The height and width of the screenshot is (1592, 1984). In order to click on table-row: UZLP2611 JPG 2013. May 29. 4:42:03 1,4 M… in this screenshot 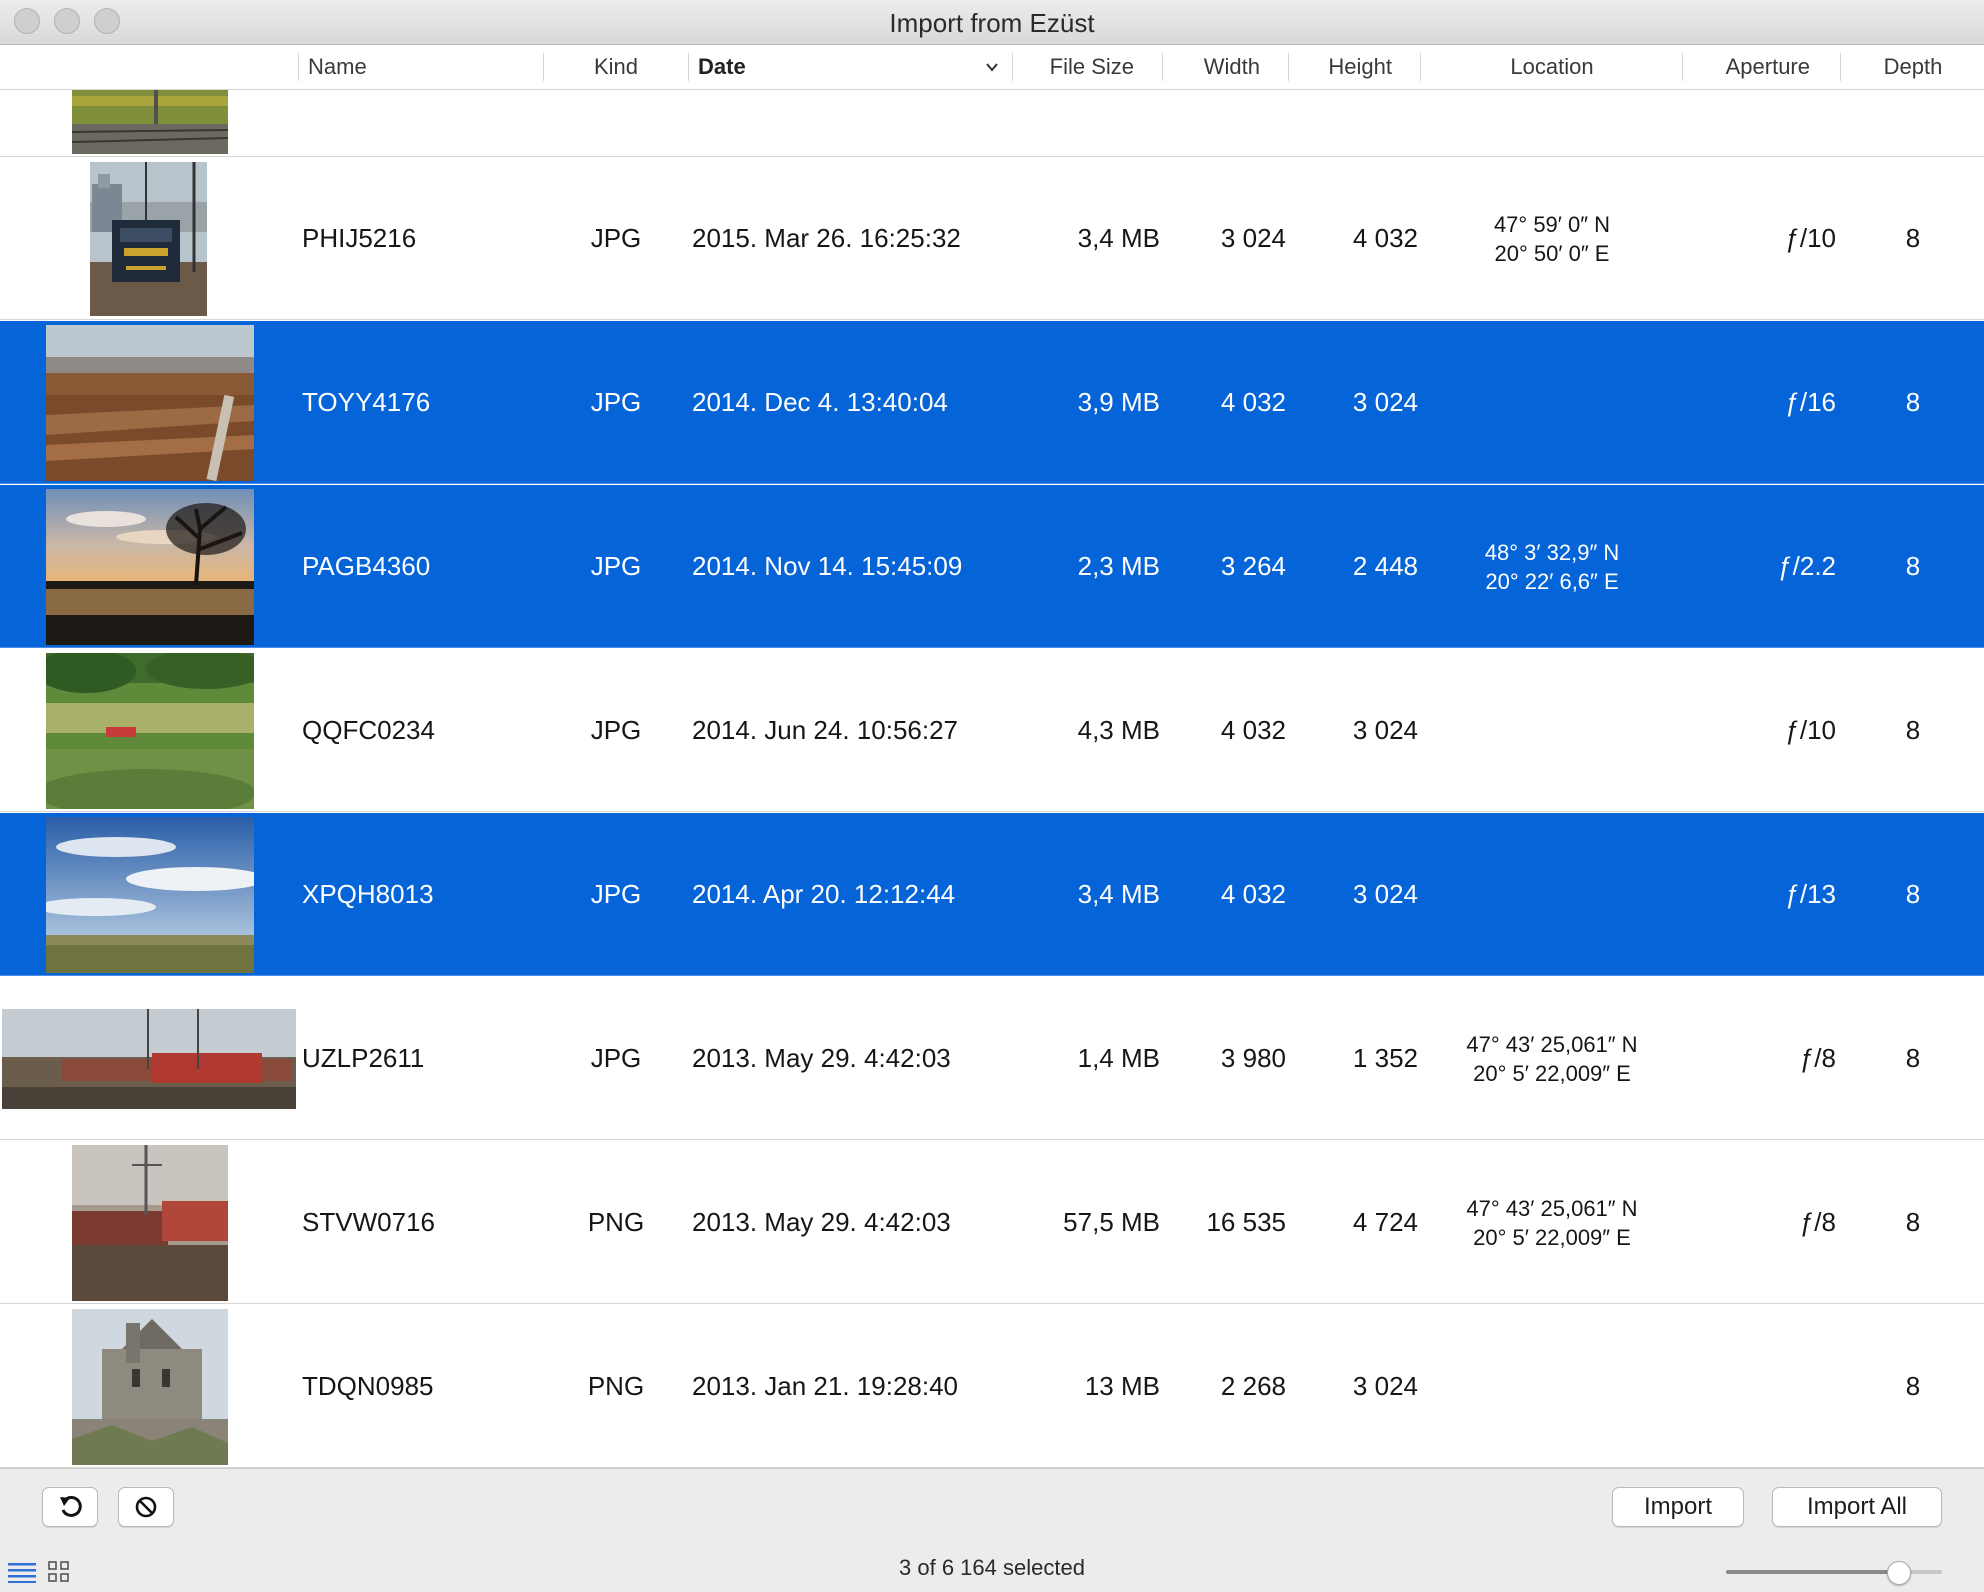, I will do `click(992, 1058)`.